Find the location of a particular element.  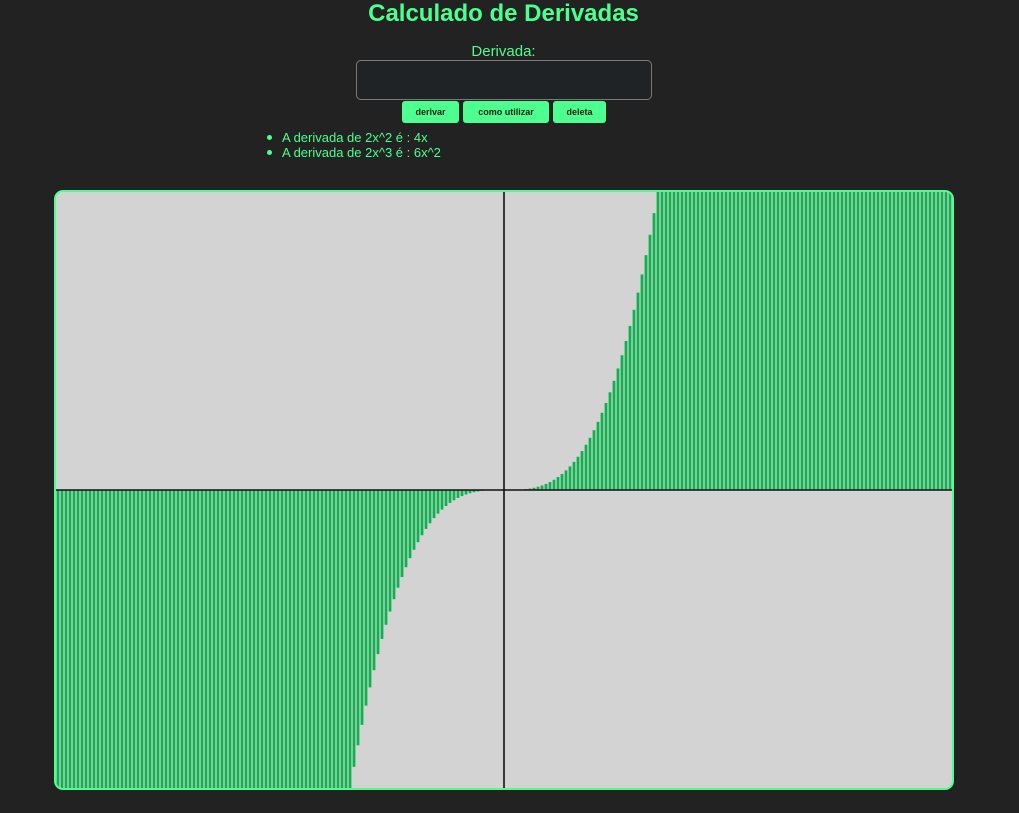

deleta-button: deleta is located at coordinates (579, 112).